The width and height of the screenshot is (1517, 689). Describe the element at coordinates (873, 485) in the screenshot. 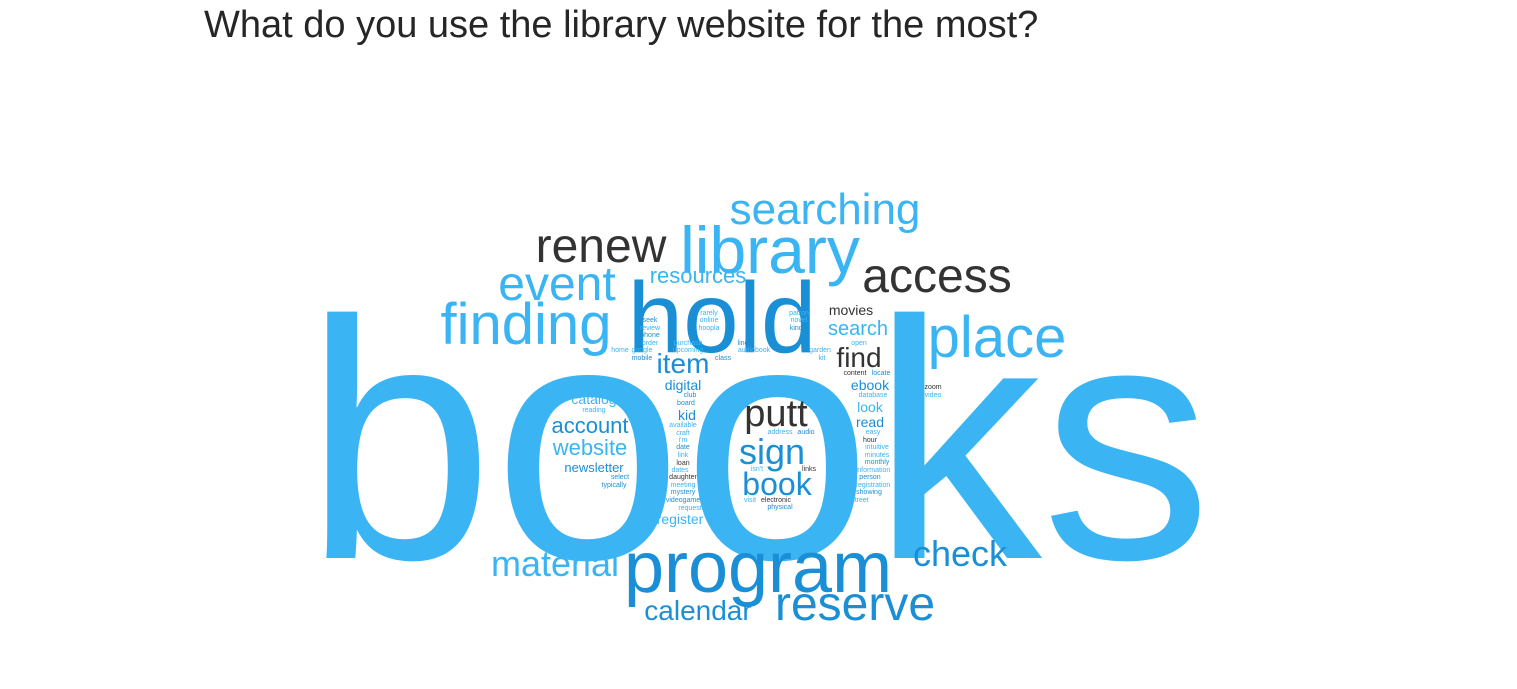

I see `word-registration: registration` at that location.